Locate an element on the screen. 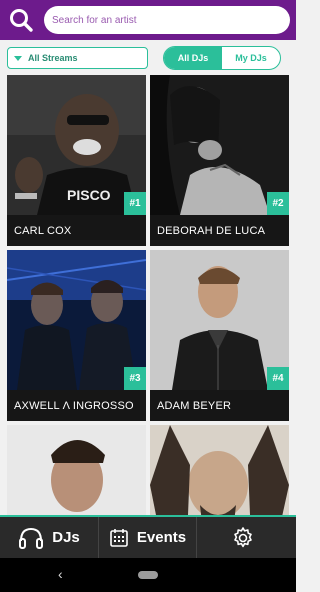 Image resolution: width=320 pixels, height=592 pixels. segment-all-djs: All DJs is located at coordinates (193, 58).